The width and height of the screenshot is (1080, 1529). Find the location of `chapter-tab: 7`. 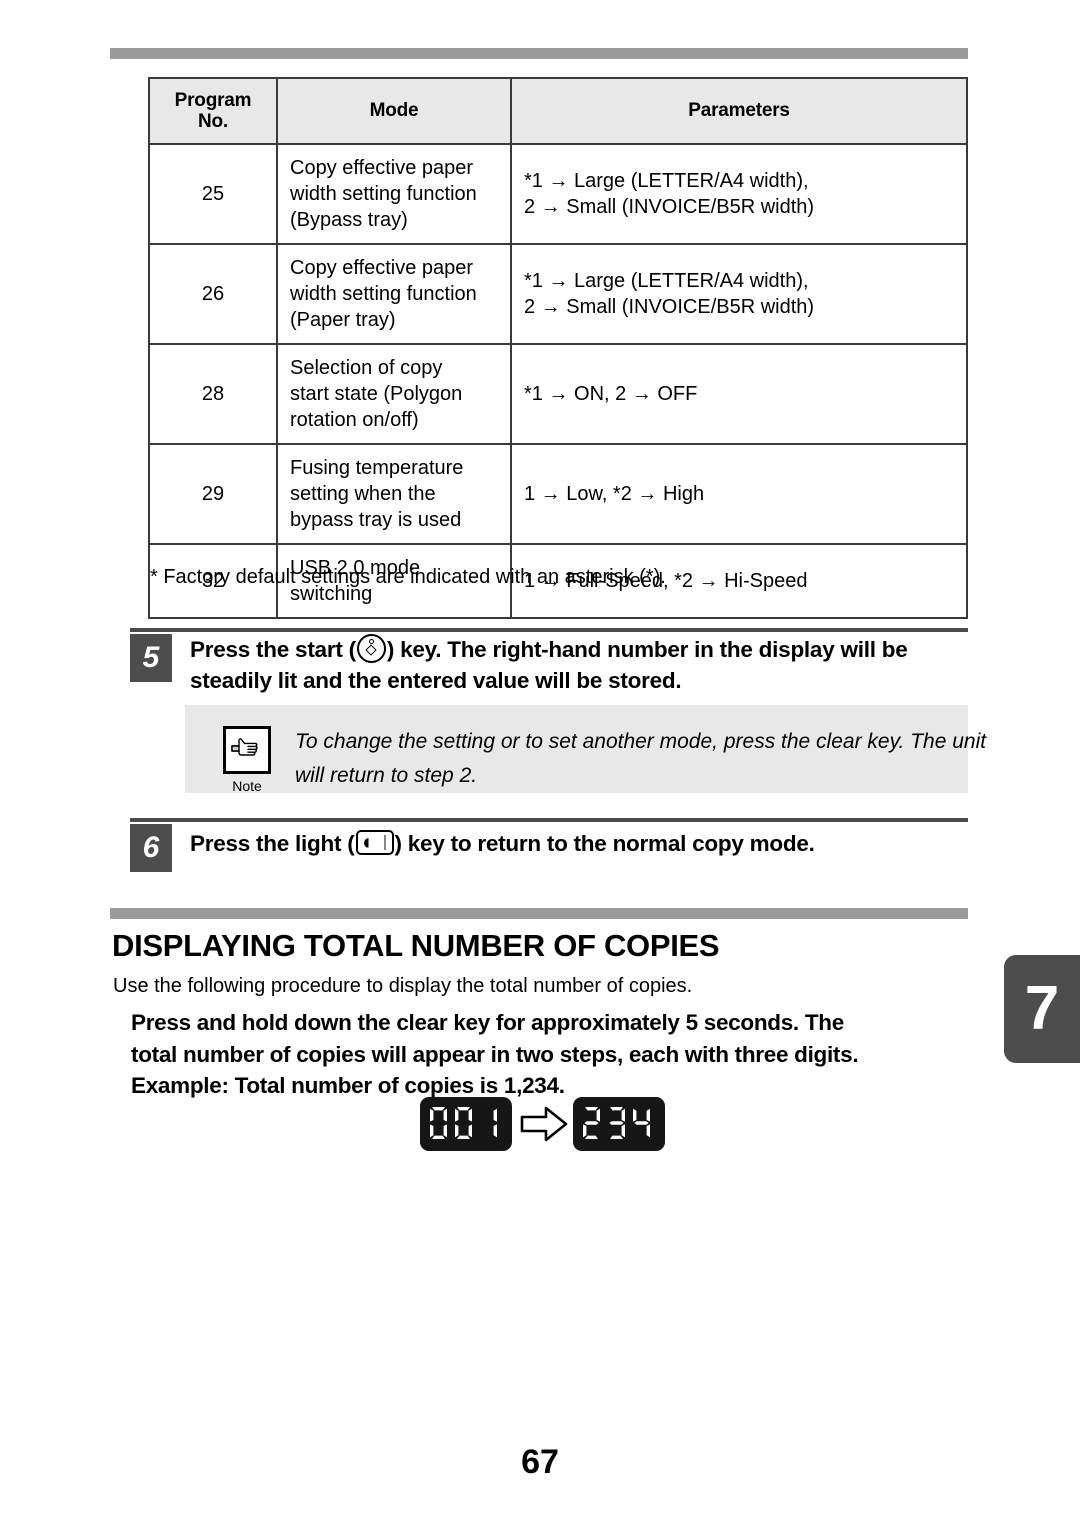

chapter-tab: 7 is located at coordinates (1042, 1009).